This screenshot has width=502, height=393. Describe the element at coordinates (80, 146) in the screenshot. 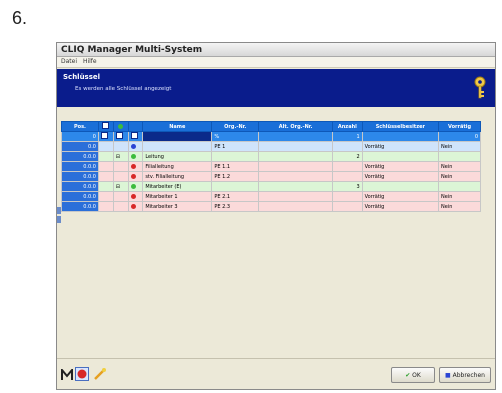

I see `cell-pos: 0.0` at that location.